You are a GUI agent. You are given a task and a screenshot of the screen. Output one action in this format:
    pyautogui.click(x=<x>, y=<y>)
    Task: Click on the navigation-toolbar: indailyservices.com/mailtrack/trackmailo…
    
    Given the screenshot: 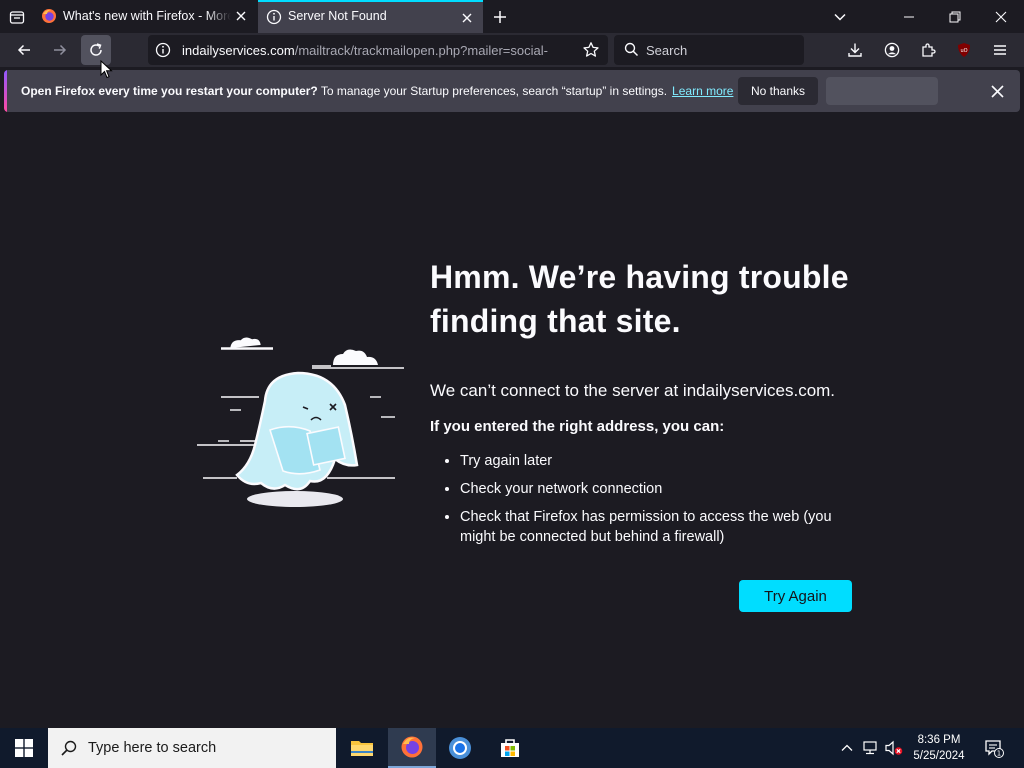 What is the action you would take?
    pyautogui.click(x=512, y=50)
    